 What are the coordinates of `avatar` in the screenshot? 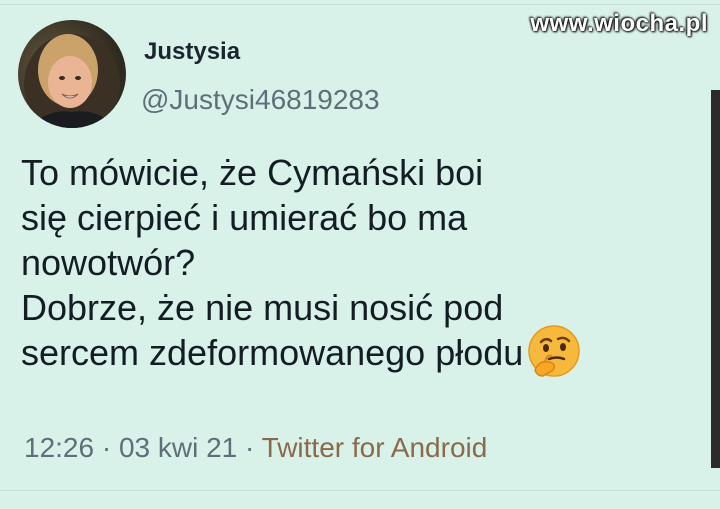 It's located at (72, 74).